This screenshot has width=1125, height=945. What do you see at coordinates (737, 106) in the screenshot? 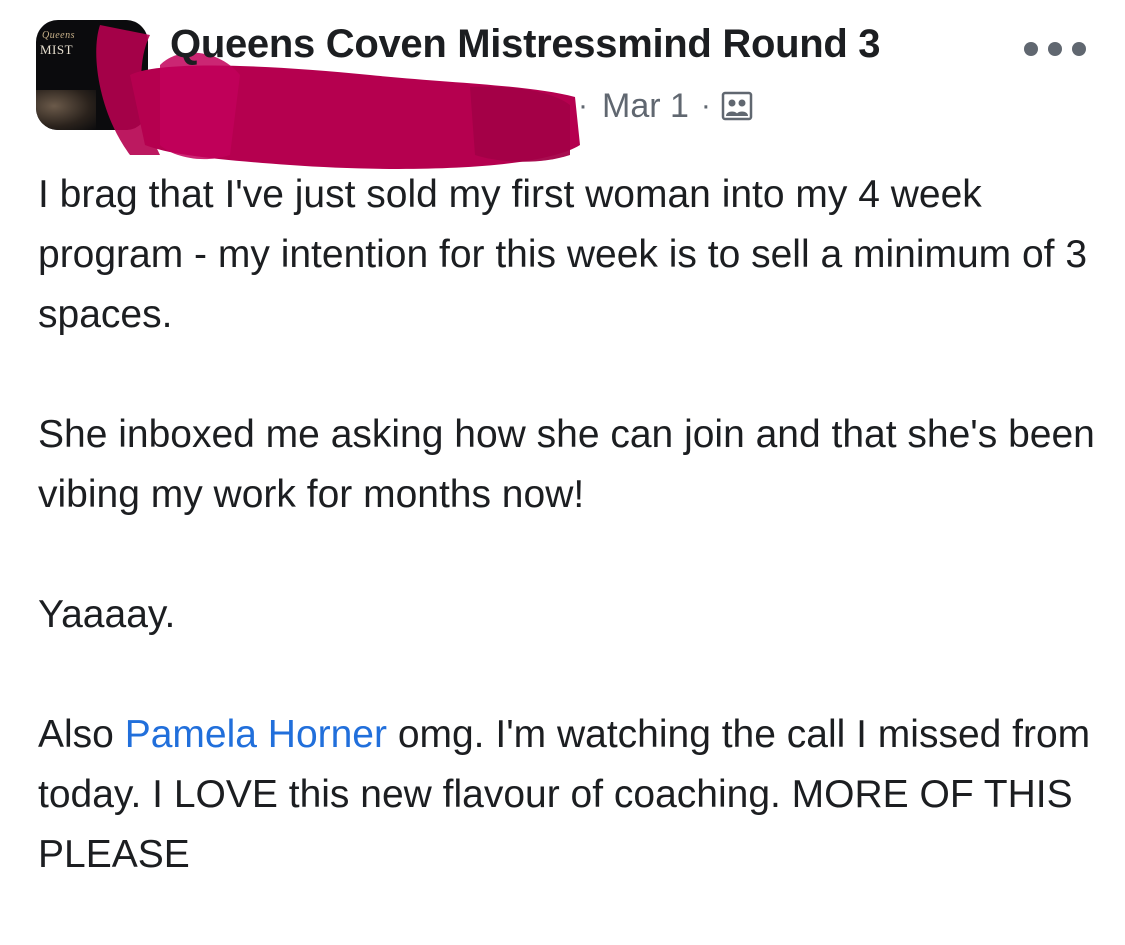
I see `group-members-icon` at bounding box center [737, 106].